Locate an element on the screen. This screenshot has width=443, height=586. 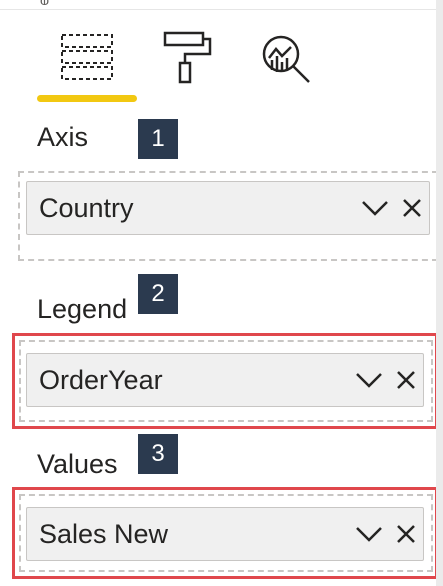
legend-callout-badge: 2 is located at coordinates (158, 294).